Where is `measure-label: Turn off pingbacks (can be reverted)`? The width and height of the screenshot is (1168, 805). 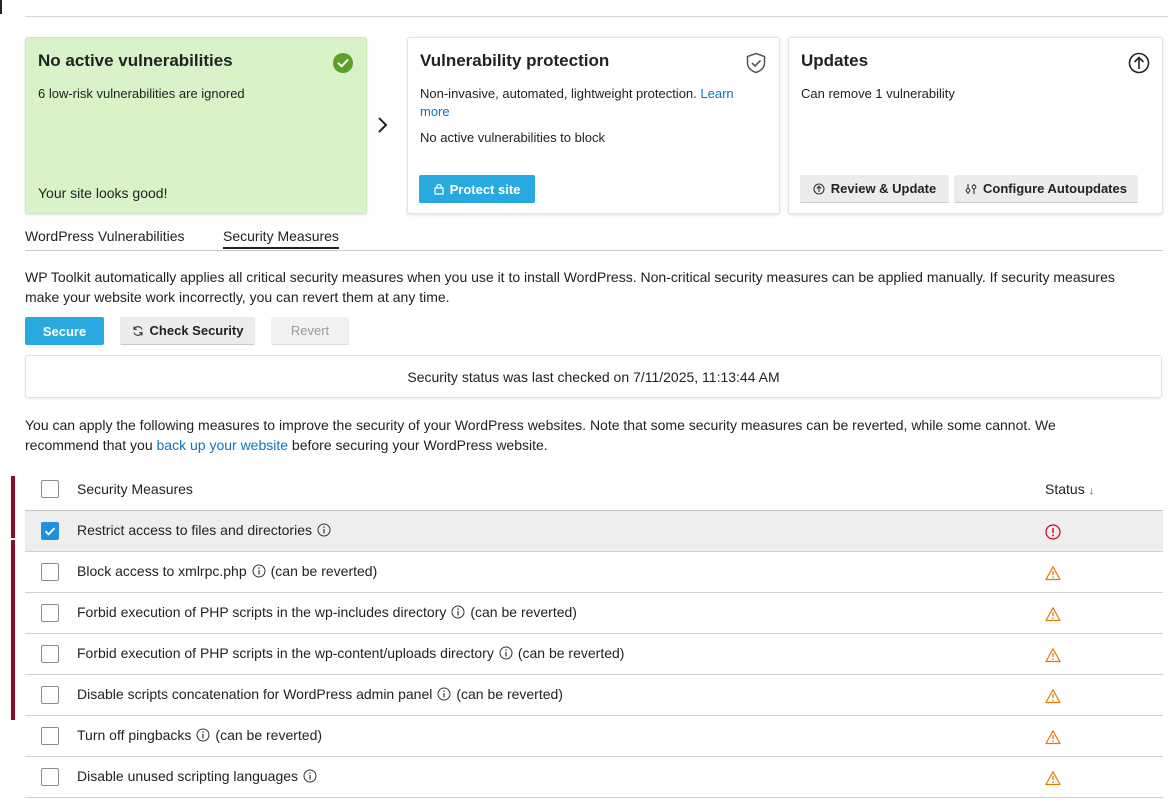 measure-label: Turn off pingbacks (can be reverted) is located at coordinates (199, 735).